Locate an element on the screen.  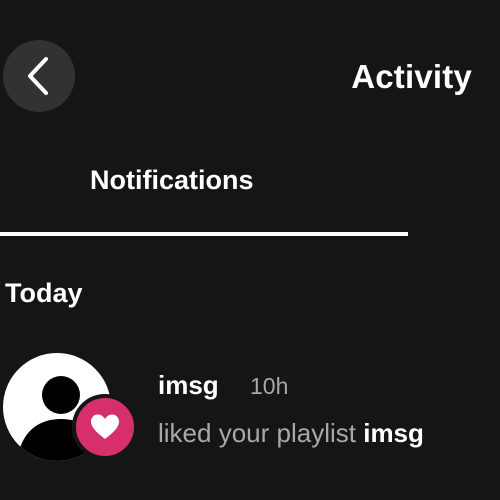
heart-icon is located at coordinates (105, 426).